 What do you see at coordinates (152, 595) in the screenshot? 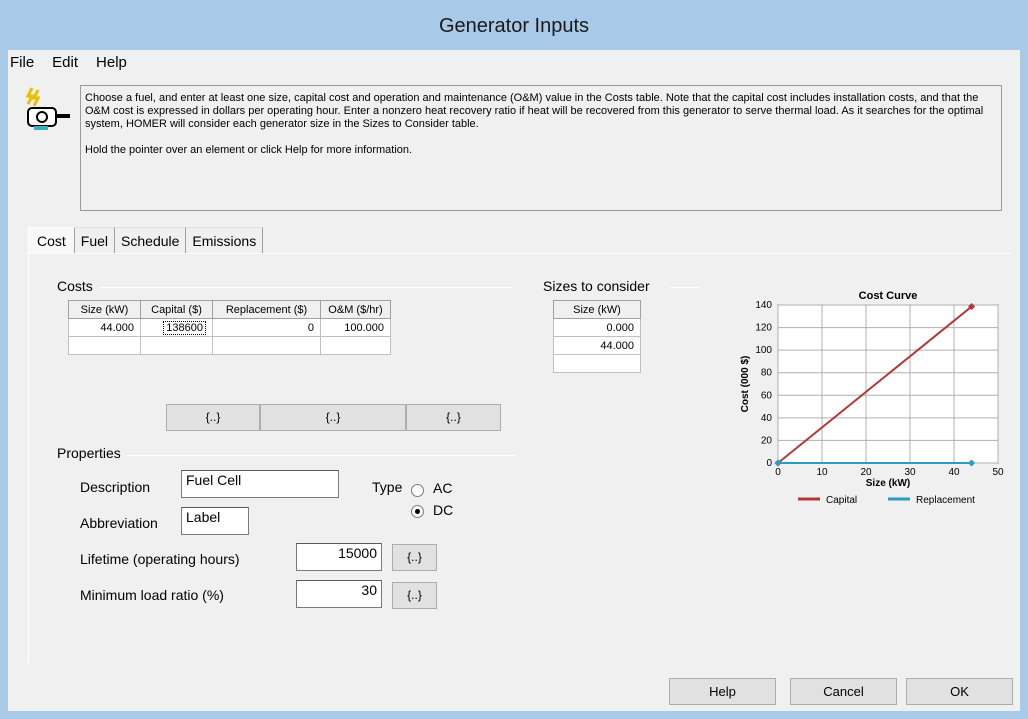
I see `min-load-label: Minimum load ratio (%)` at bounding box center [152, 595].